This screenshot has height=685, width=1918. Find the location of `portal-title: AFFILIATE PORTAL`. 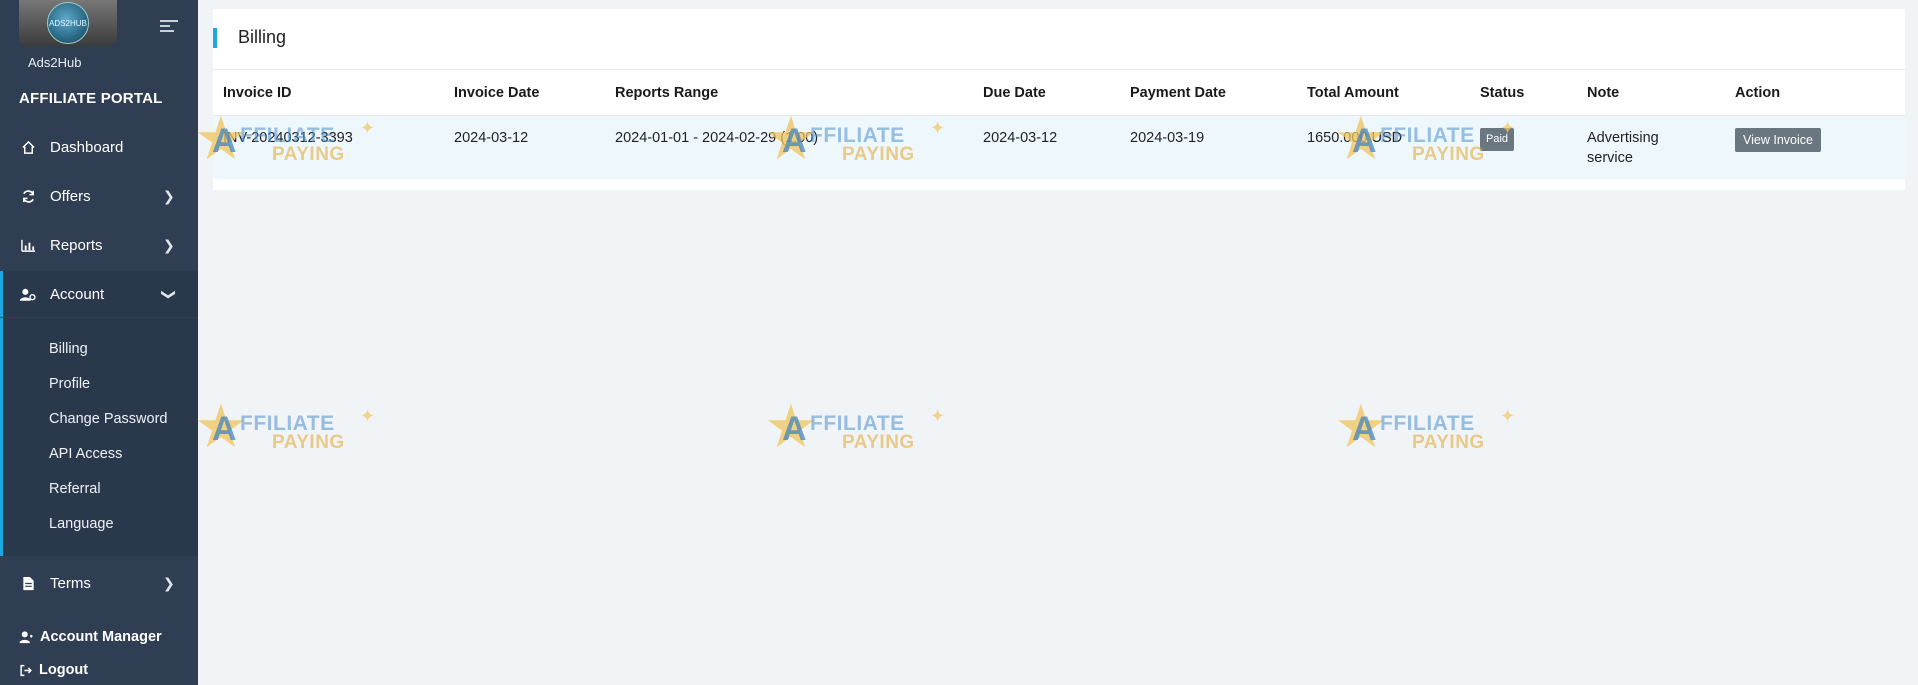

portal-title: AFFILIATE PORTAL is located at coordinates (91, 98).